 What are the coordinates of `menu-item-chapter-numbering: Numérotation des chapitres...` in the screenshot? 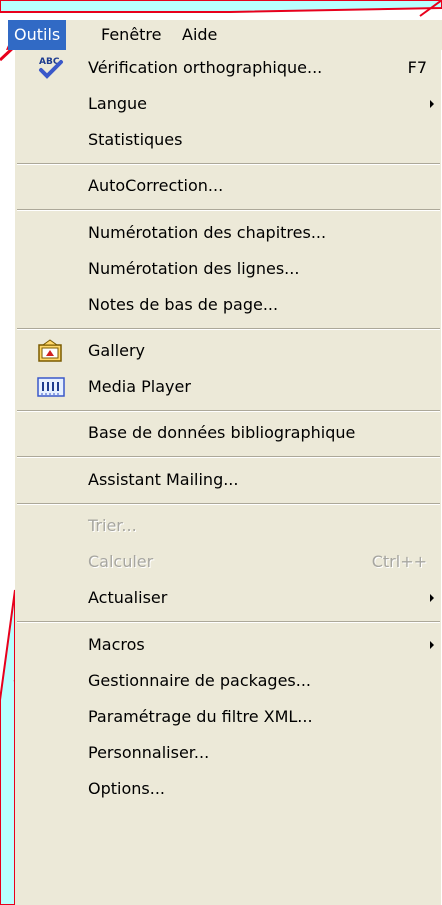 It's located at (228, 233).